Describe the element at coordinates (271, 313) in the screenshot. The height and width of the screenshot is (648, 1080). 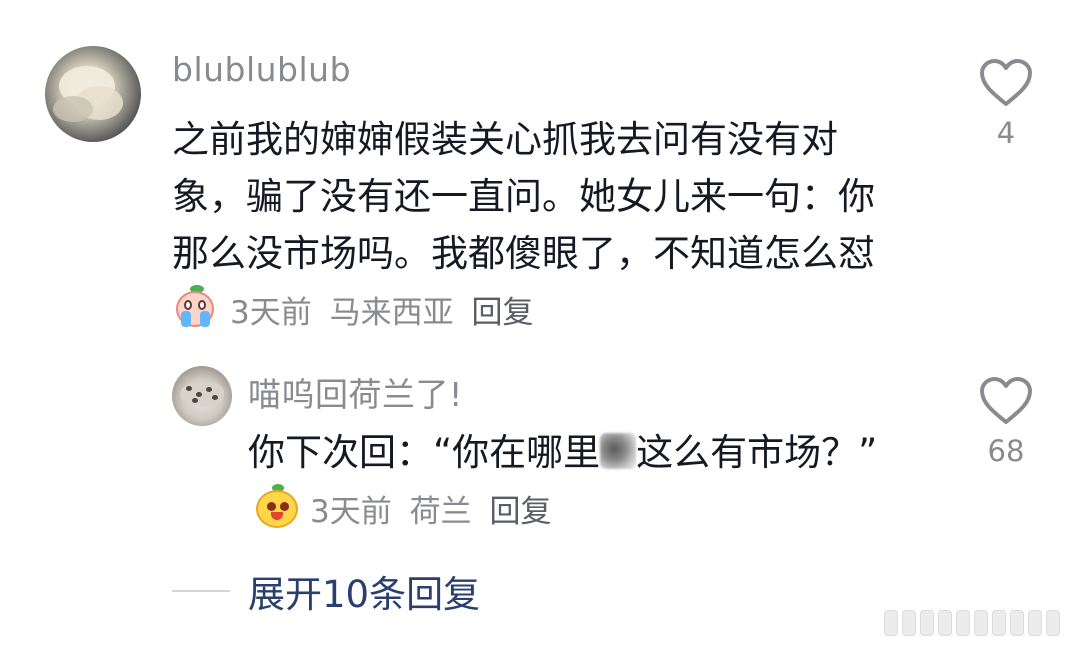
I see `comment-time: 3天前` at that location.